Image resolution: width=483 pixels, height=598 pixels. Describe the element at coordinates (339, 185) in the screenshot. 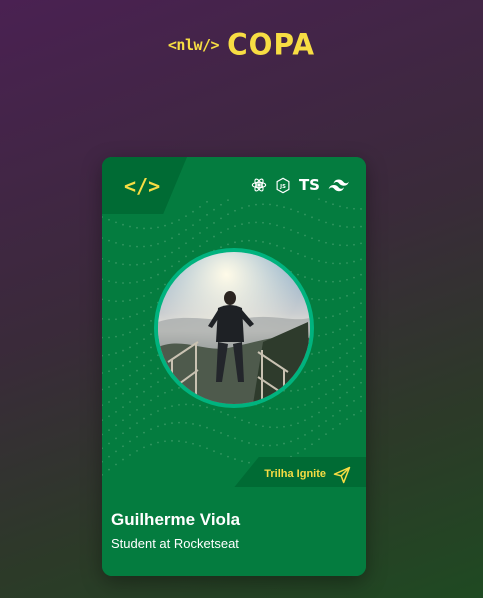

I see `tailwind-icon` at that location.